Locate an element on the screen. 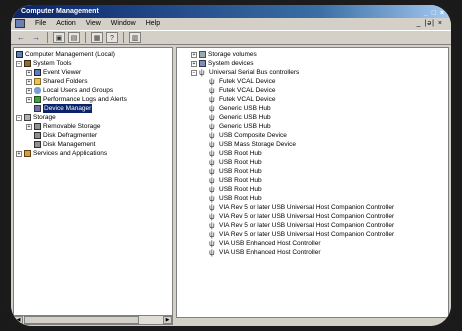  menu-window: Window is located at coordinates (123, 24).